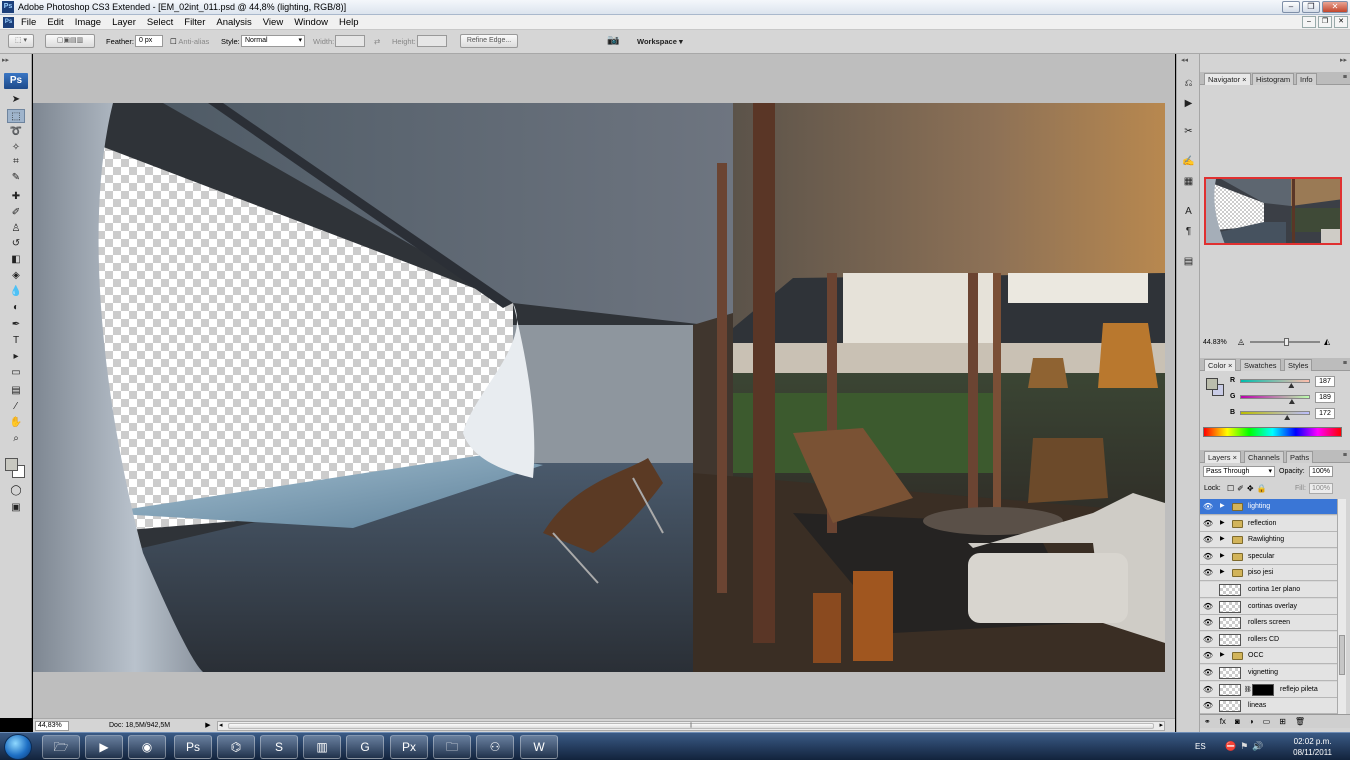 The width and height of the screenshot is (1350, 760). What do you see at coordinates (16, 213) in the screenshot?
I see `brush-tool-icon: ✐` at bounding box center [16, 213].